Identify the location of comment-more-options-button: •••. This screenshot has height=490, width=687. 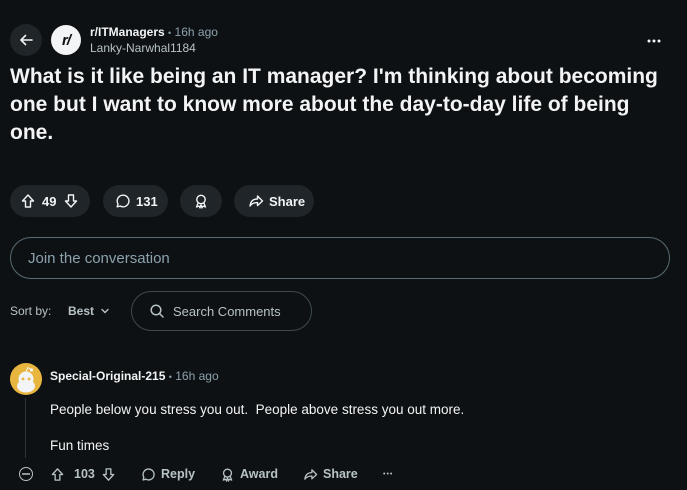
(388, 474).